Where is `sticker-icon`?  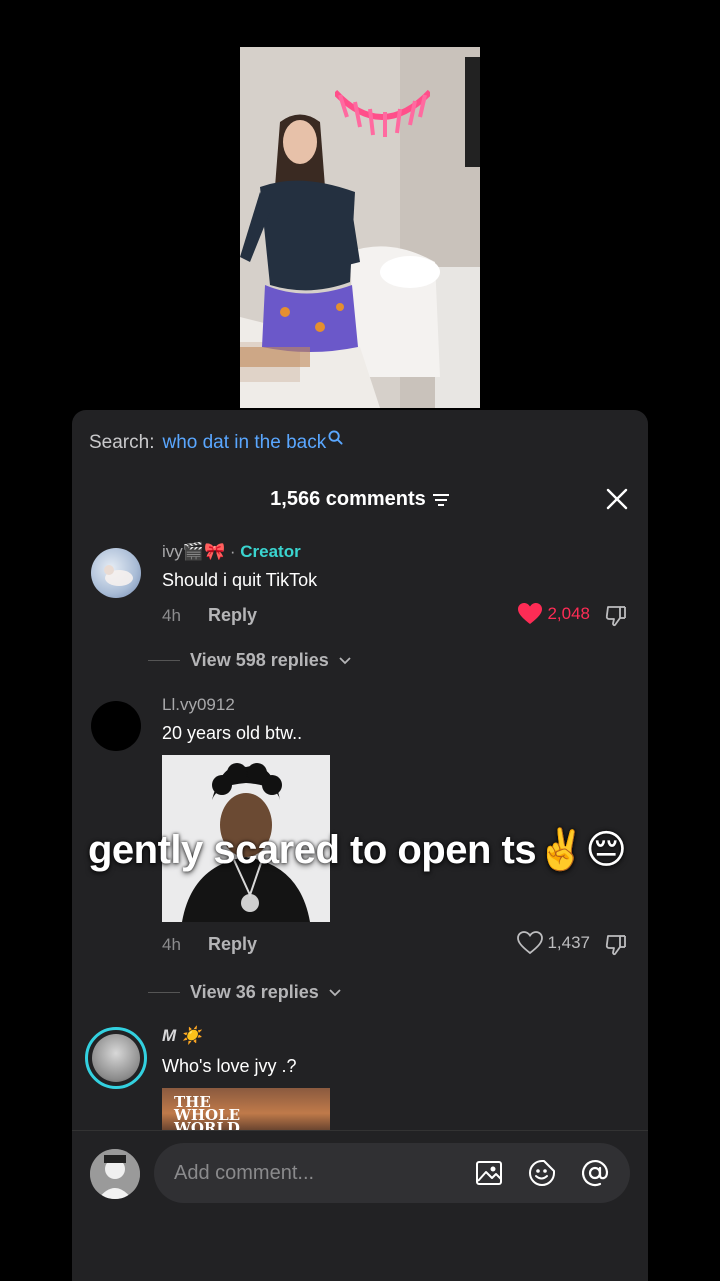
sticker-icon is located at coordinates (542, 1173).